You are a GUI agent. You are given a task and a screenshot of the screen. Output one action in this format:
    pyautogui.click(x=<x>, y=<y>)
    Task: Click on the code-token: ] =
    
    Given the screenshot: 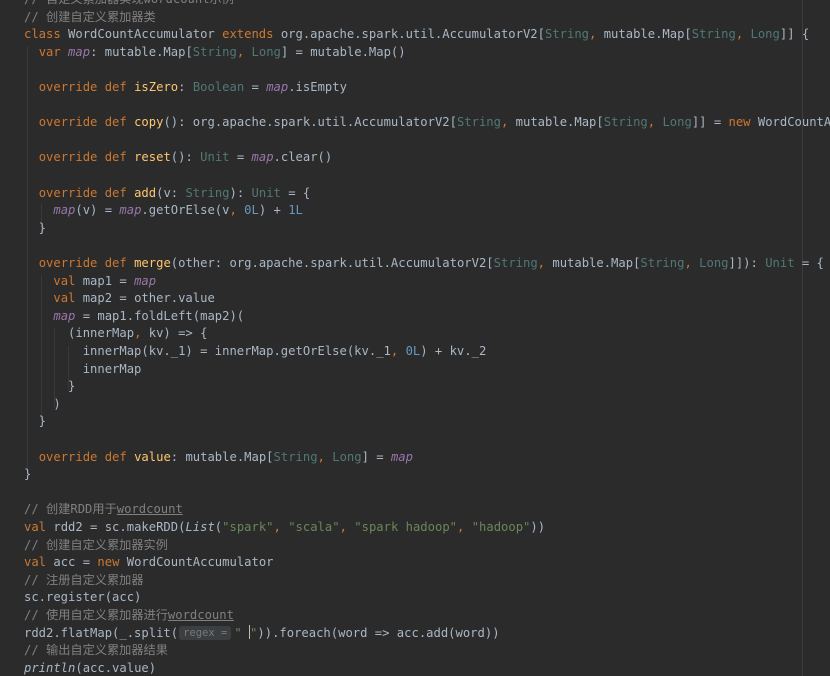 What is the action you would take?
    pyautogui.click(x=376, y=456)
    